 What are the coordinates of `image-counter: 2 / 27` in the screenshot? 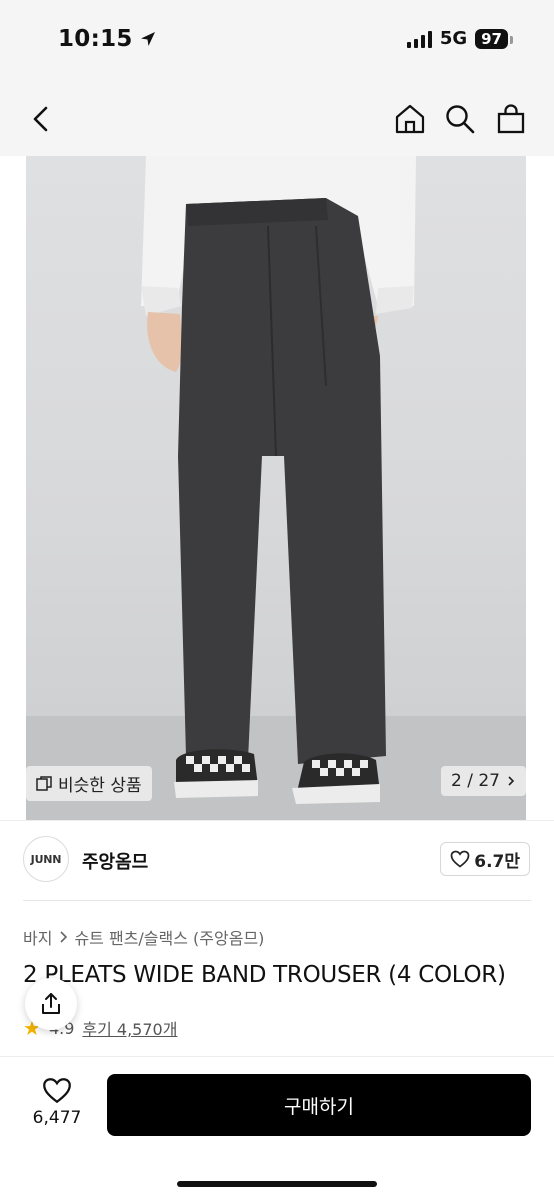 It's located at (483, 781).